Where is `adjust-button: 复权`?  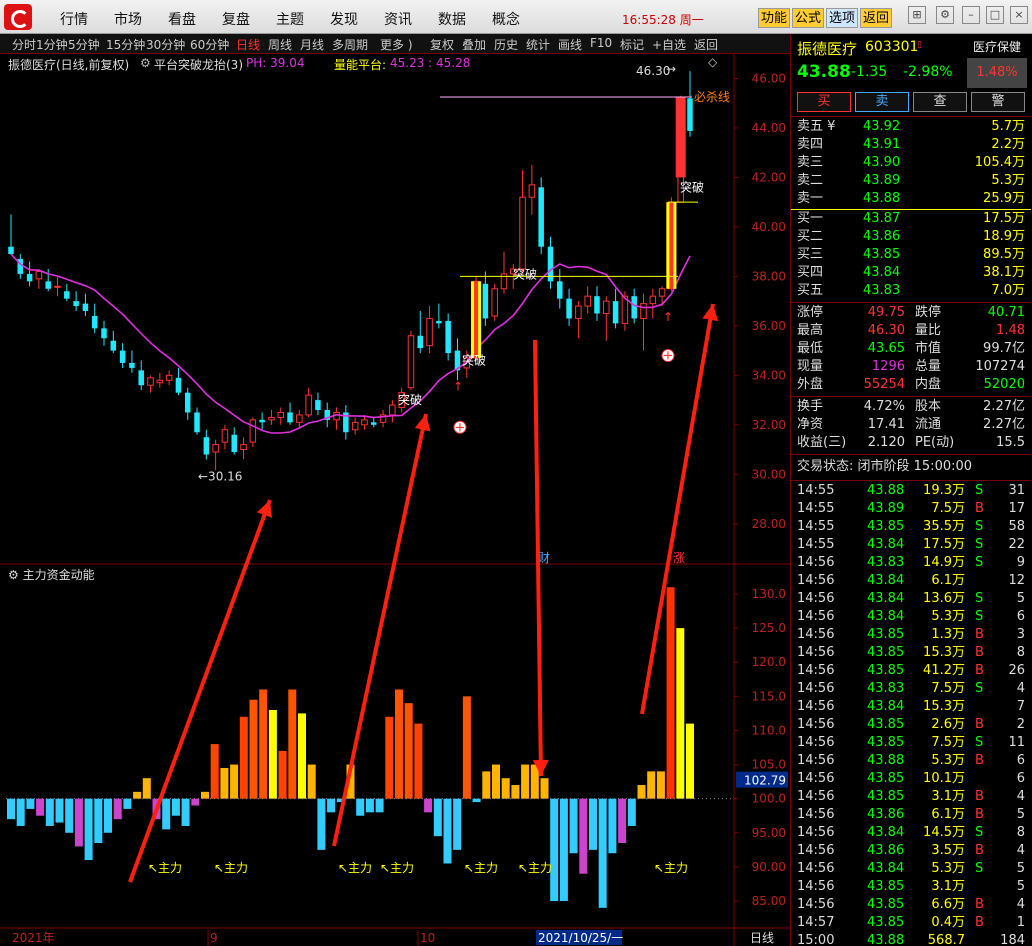
adjust-button: 复权 is located at coordinates (442, 44).